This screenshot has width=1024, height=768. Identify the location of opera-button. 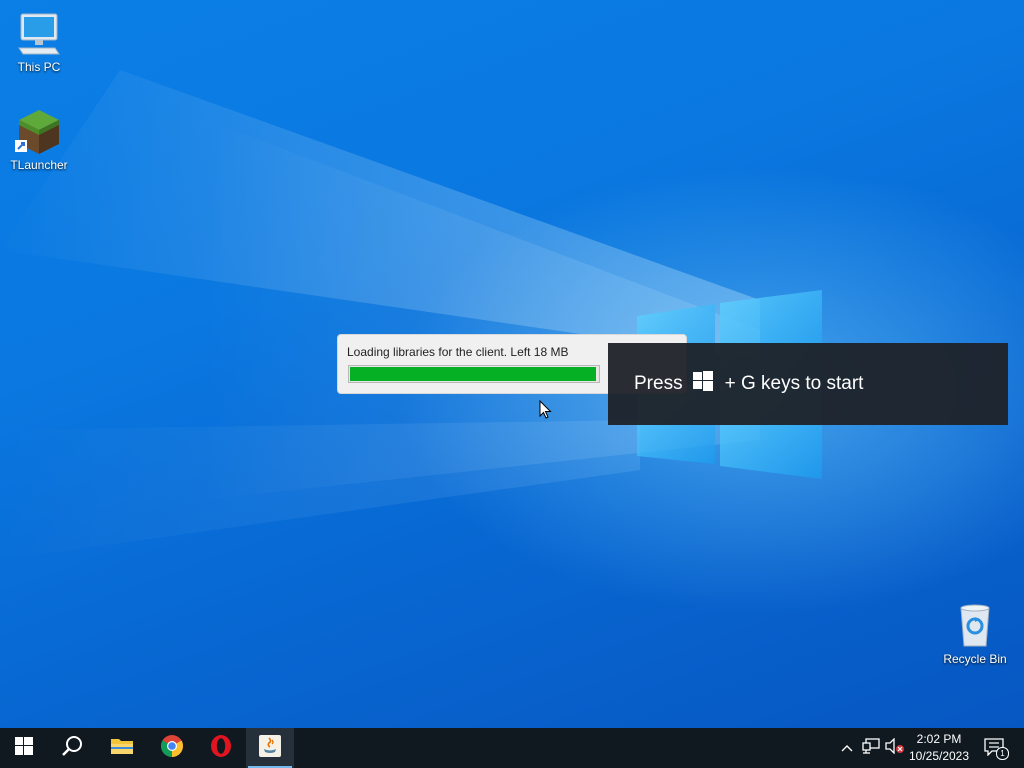
(221, 748).